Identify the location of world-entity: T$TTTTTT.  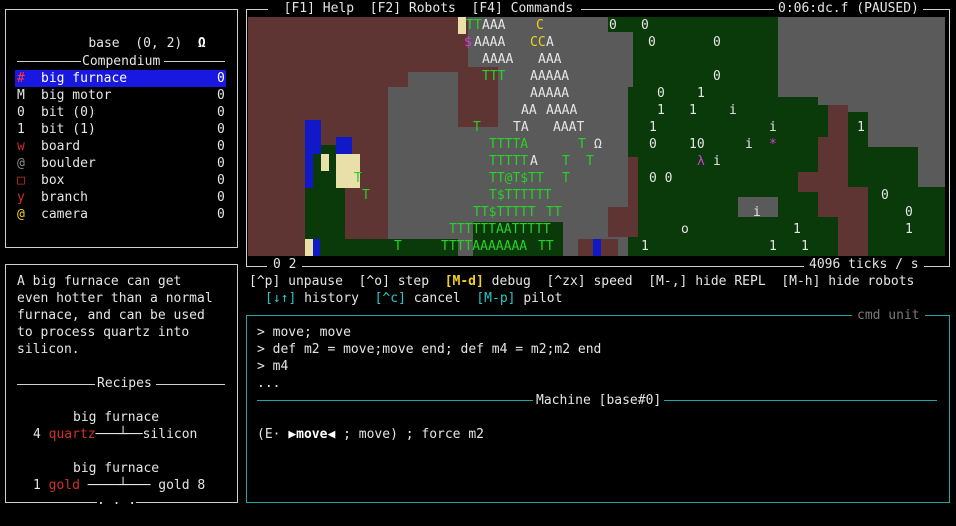
(520, 195).